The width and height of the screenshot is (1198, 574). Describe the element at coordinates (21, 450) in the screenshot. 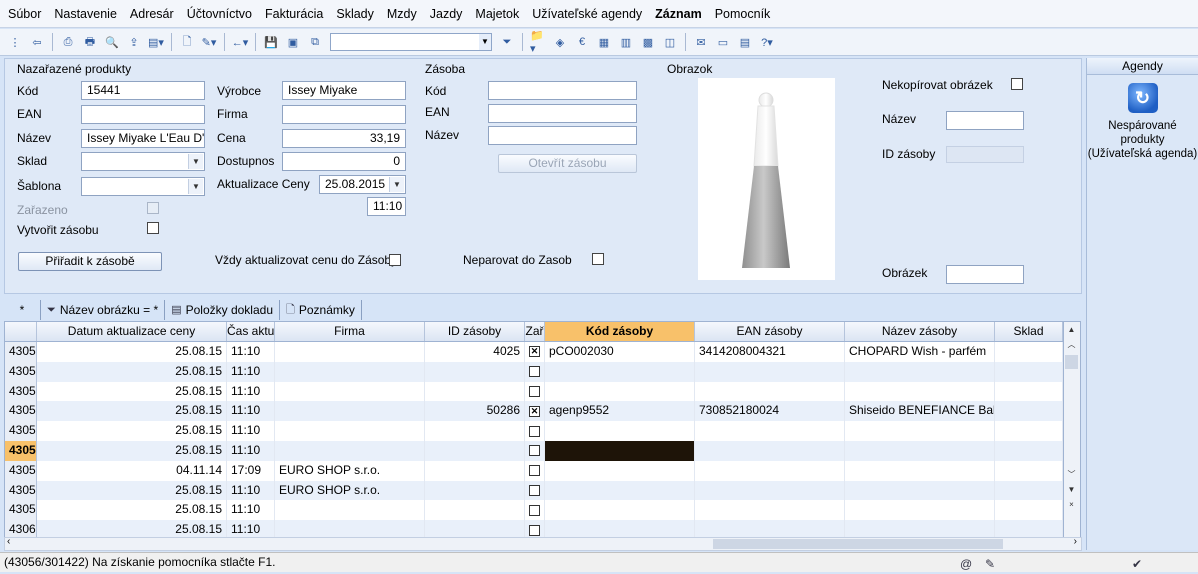

I see `row-id-cell: 43056` at that location.